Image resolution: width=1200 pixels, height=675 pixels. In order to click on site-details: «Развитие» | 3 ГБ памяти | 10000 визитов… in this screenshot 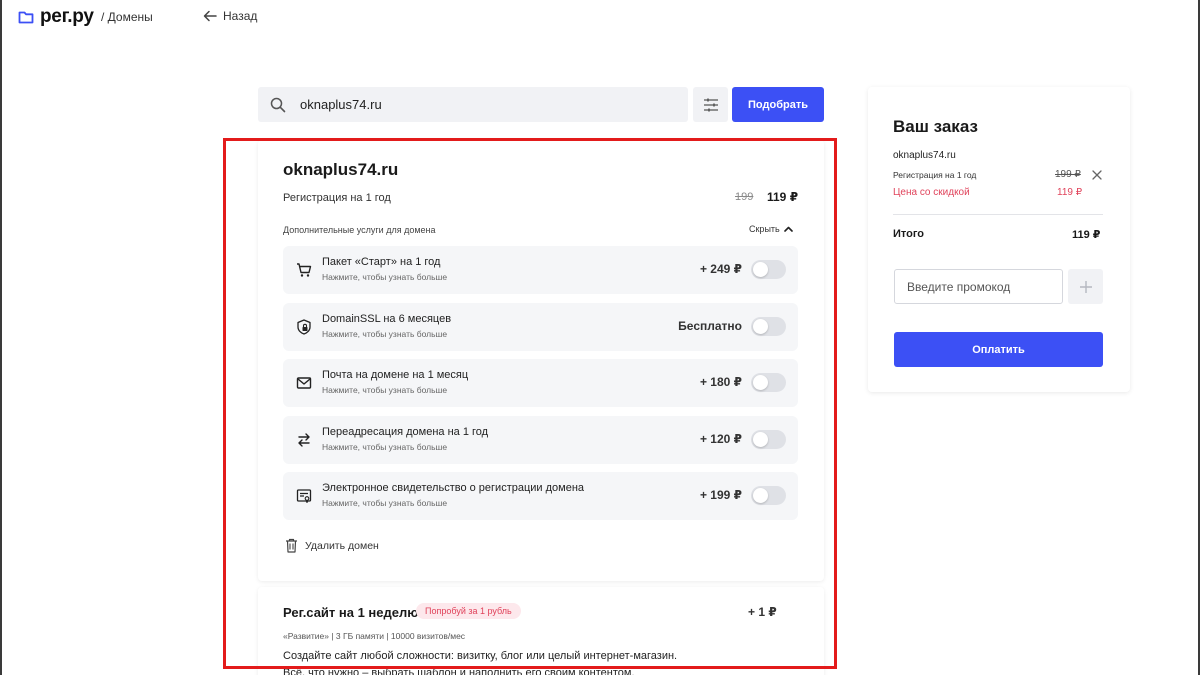, I will do `click(374, 636)`.